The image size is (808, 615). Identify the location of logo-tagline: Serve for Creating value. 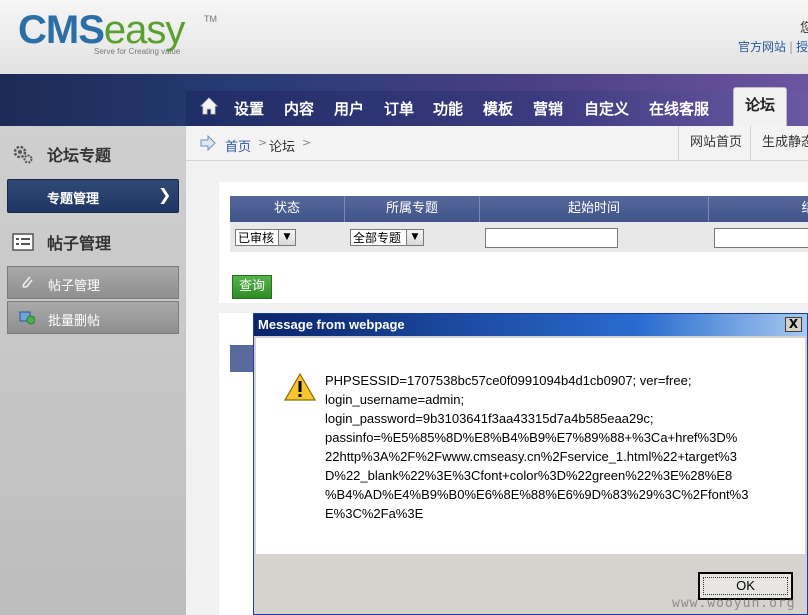
(137, 51).